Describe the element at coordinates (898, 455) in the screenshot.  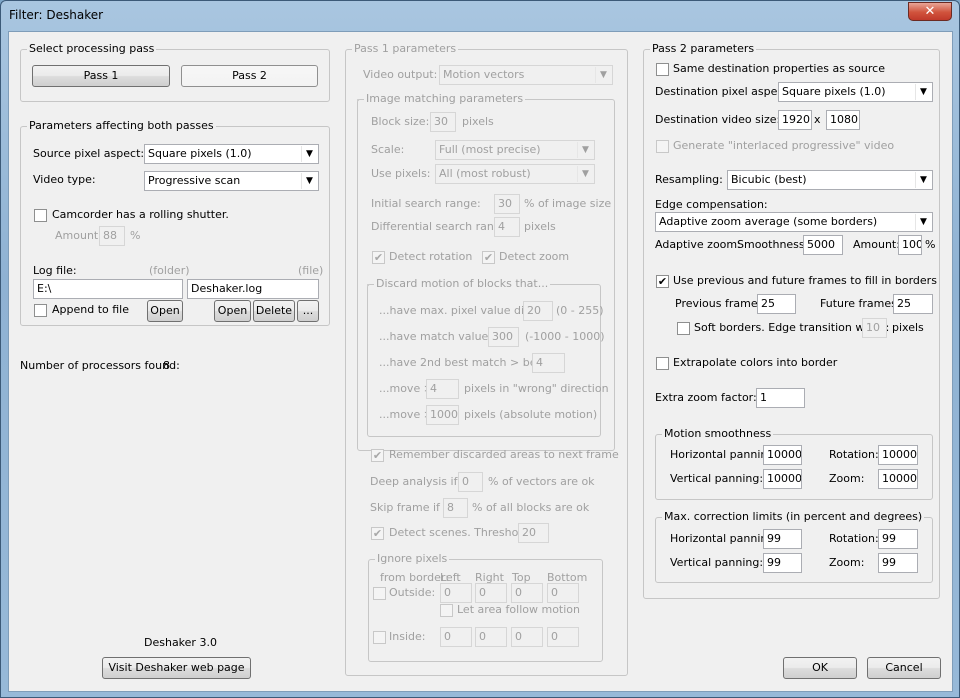
I see `motion-rotation-field: 10000` at that location.